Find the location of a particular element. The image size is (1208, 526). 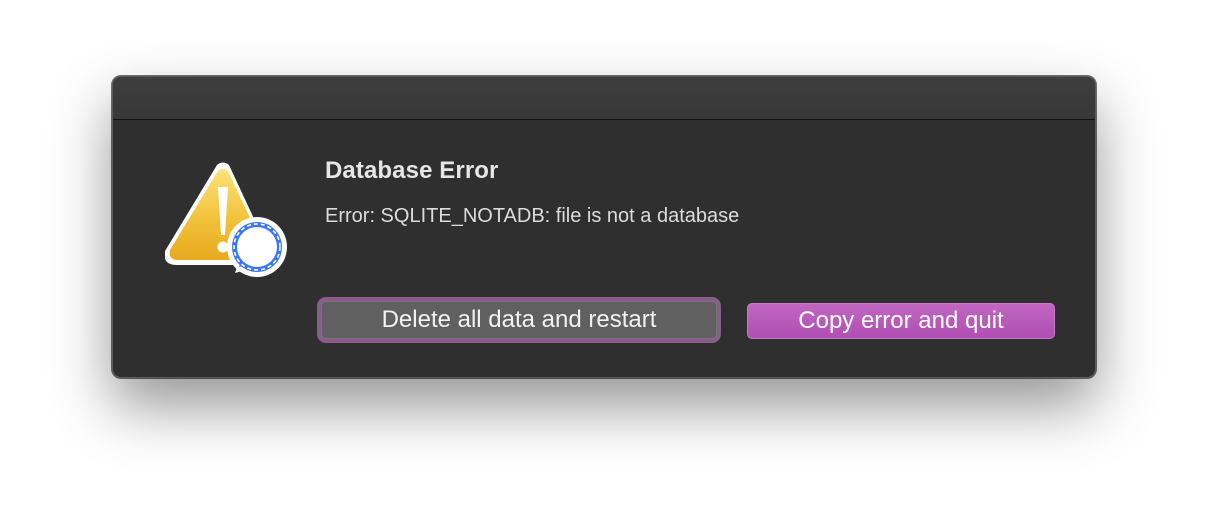

window-titlebar is located at coordinates (604, 98).